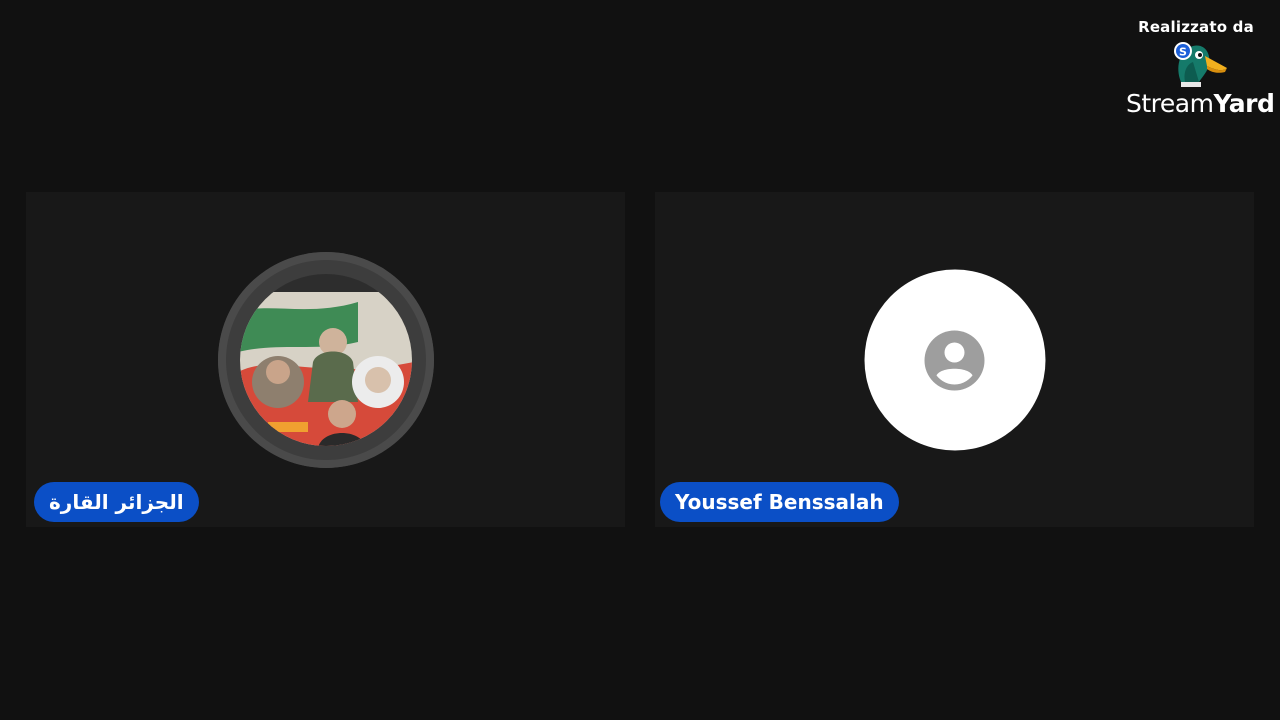 This screenshot has height=720, width=1280. Describe the element at coordinates (1183, 52) in the screenshot. I see `svg-text: S` at that location.